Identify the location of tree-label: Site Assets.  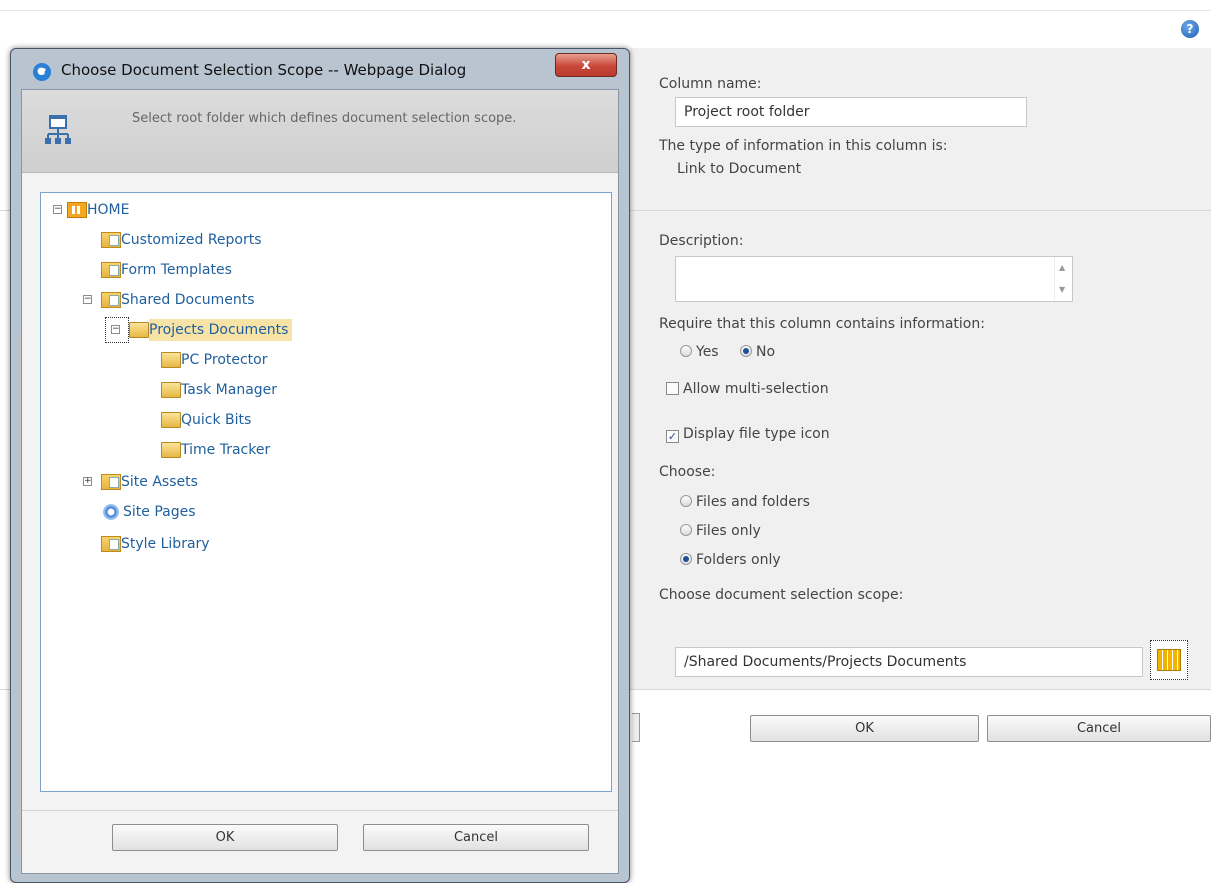
(159, 482).